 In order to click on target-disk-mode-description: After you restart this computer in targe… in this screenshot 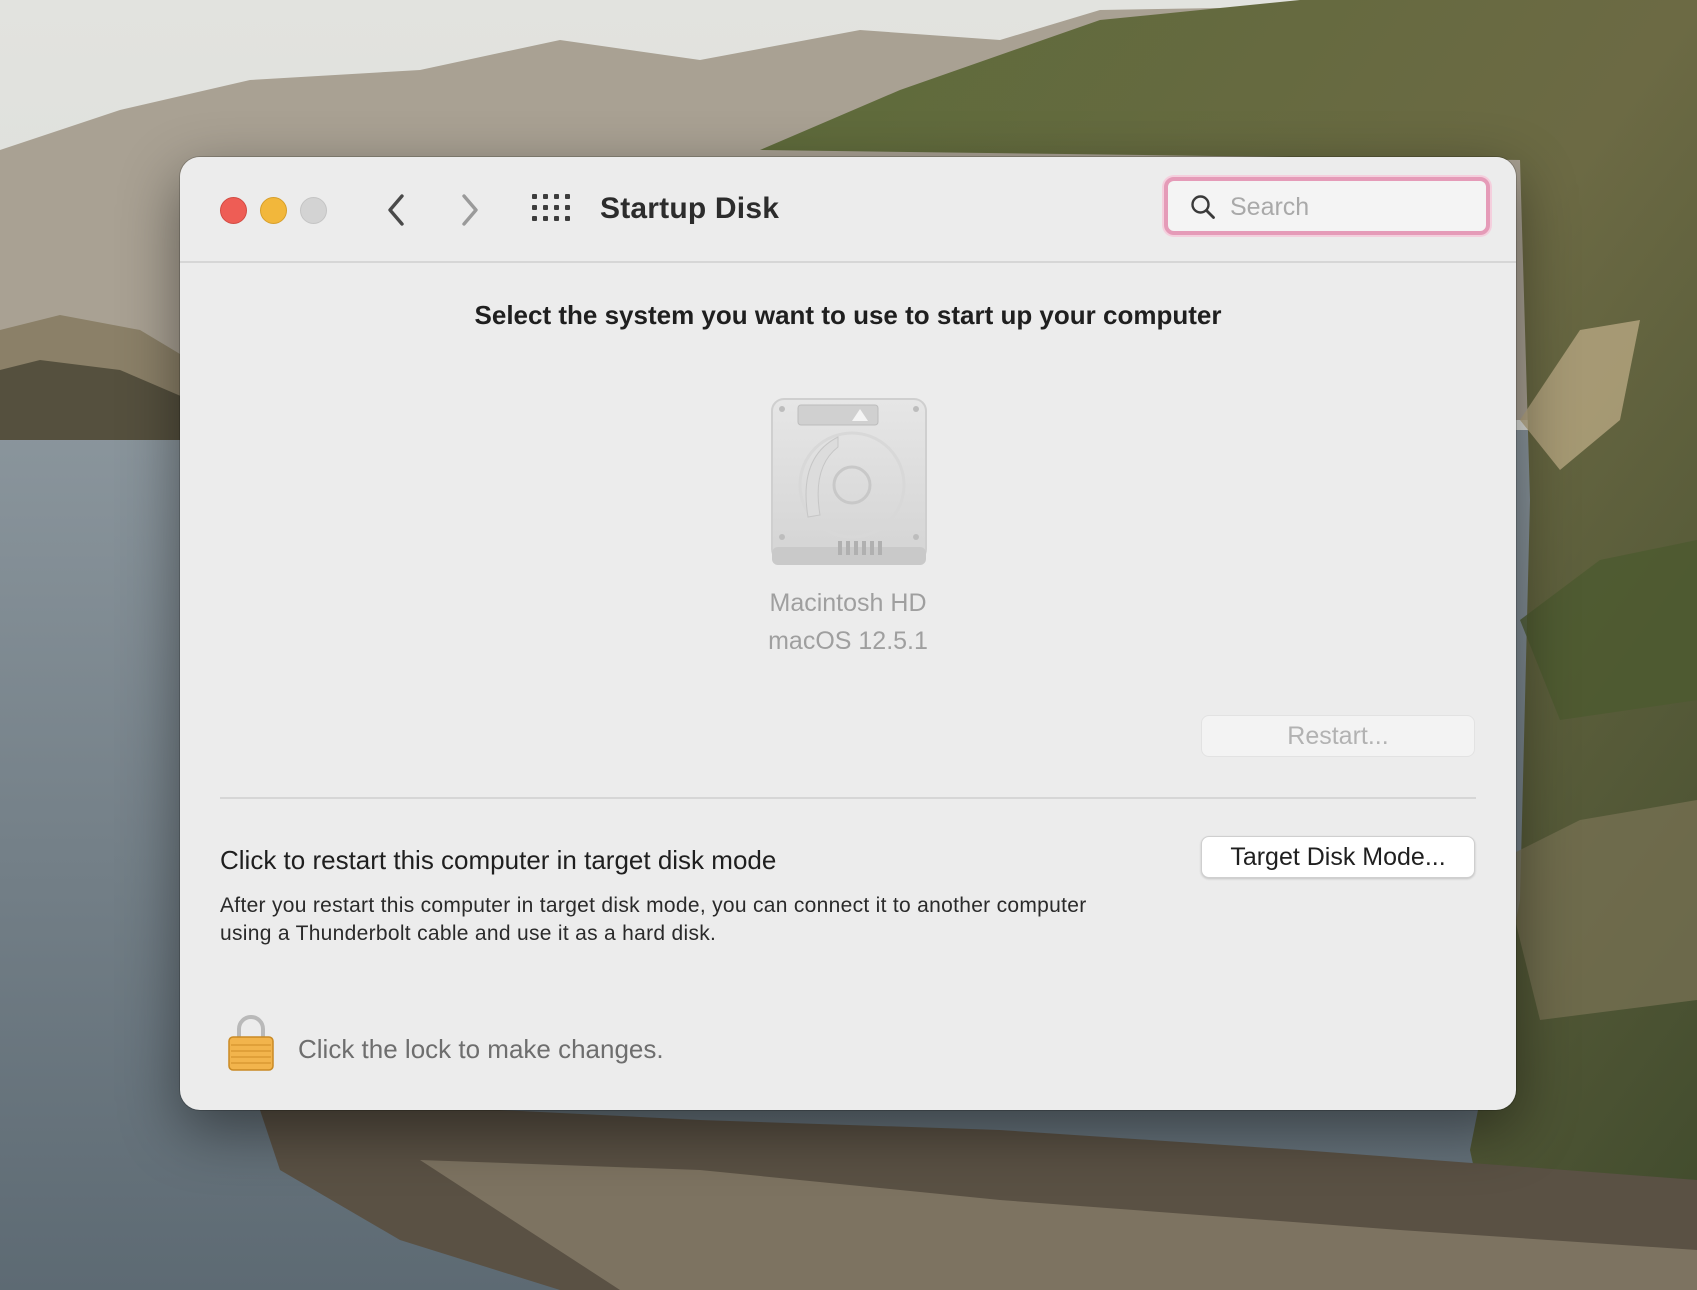, I will do `click(710, 920)`.